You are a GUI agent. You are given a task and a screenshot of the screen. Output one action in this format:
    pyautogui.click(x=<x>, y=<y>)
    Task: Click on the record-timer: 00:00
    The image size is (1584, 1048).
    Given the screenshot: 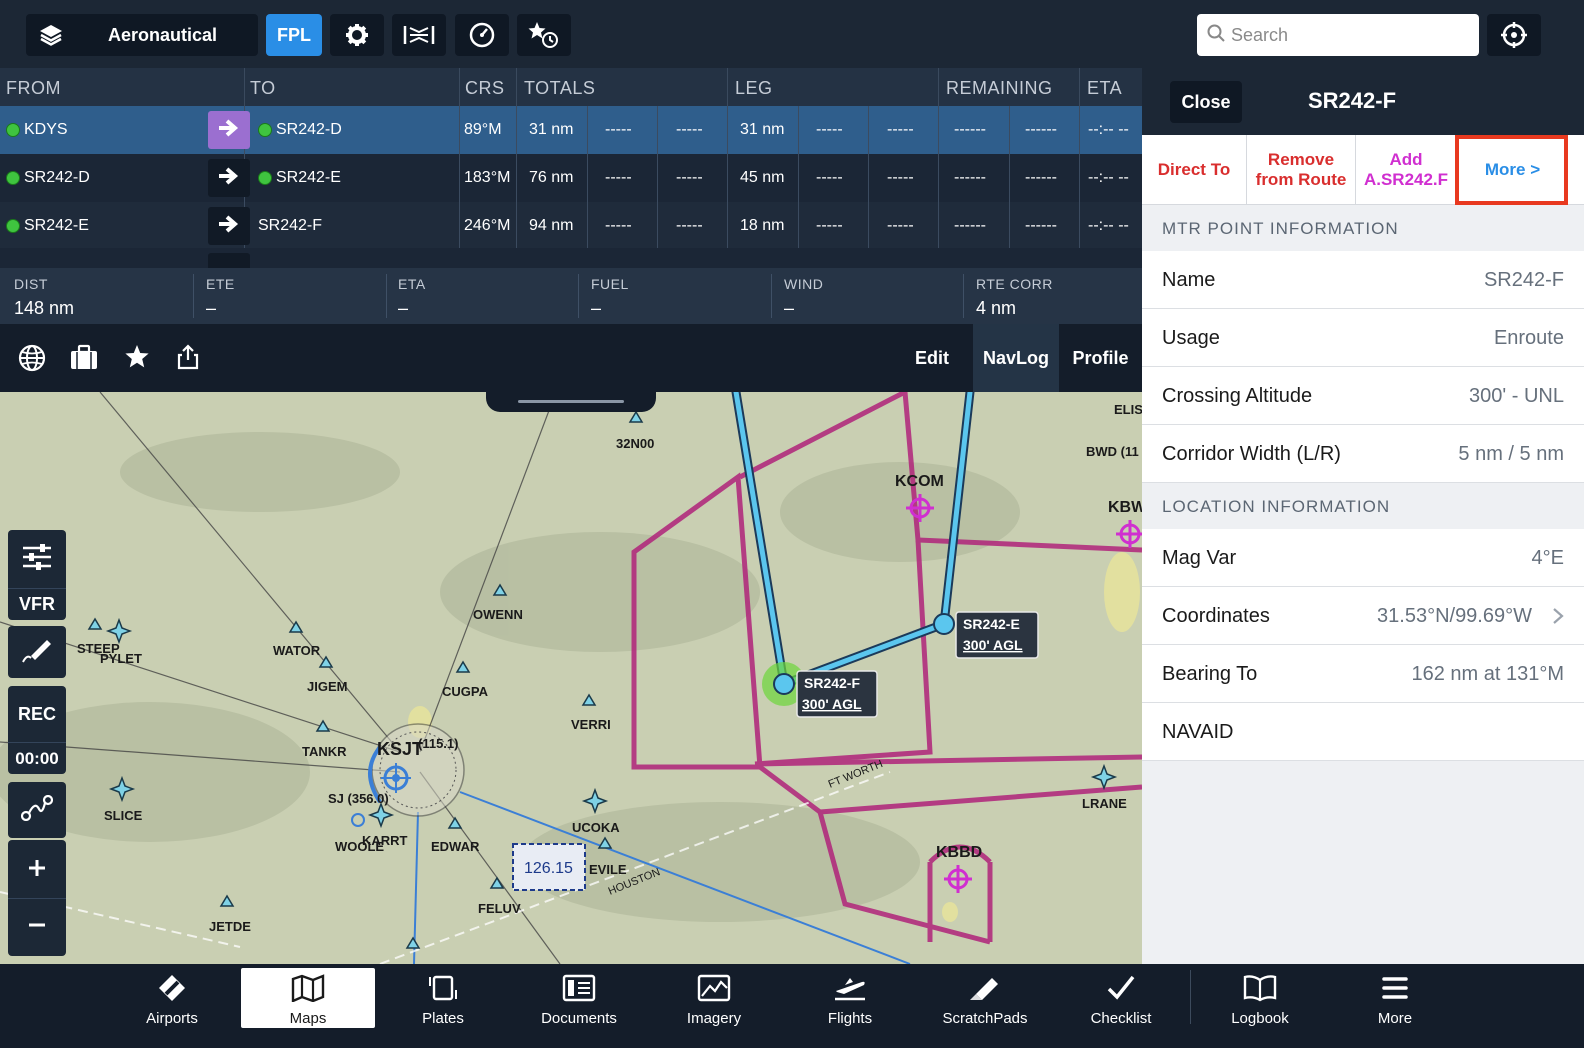 What is the action you would take?
    pyautogui.click(x=37, y=758)
    